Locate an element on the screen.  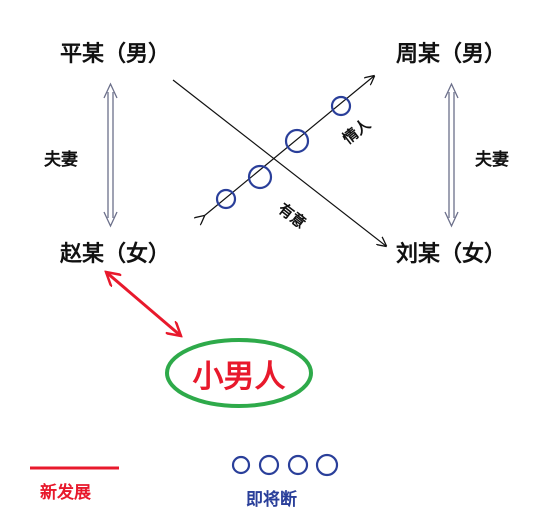
spouse-link-right is located at coordinates (451, 155).